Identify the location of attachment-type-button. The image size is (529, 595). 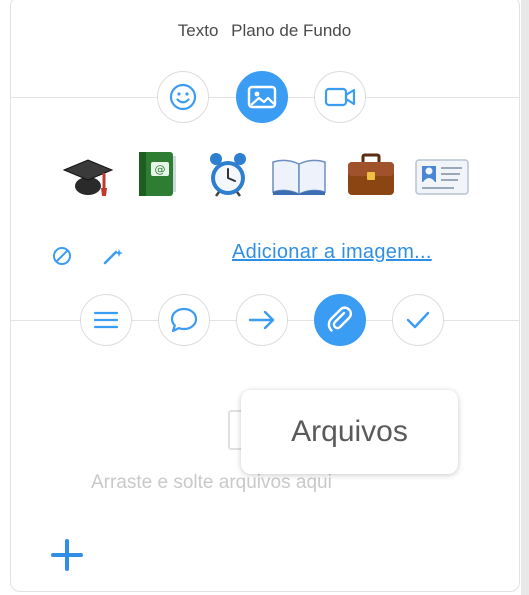
(340, 320).